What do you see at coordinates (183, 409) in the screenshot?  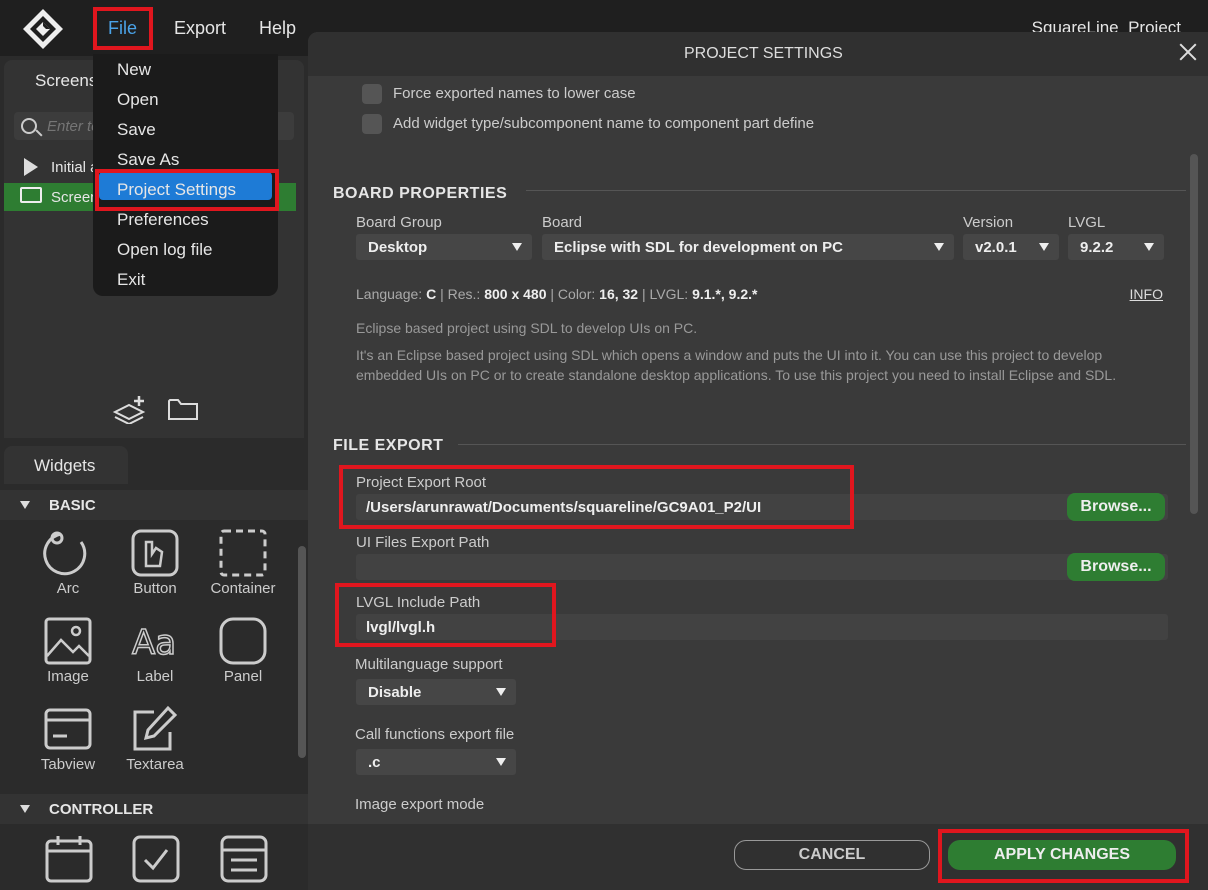 I see `folder-icon` at bounding box center [183, 409].